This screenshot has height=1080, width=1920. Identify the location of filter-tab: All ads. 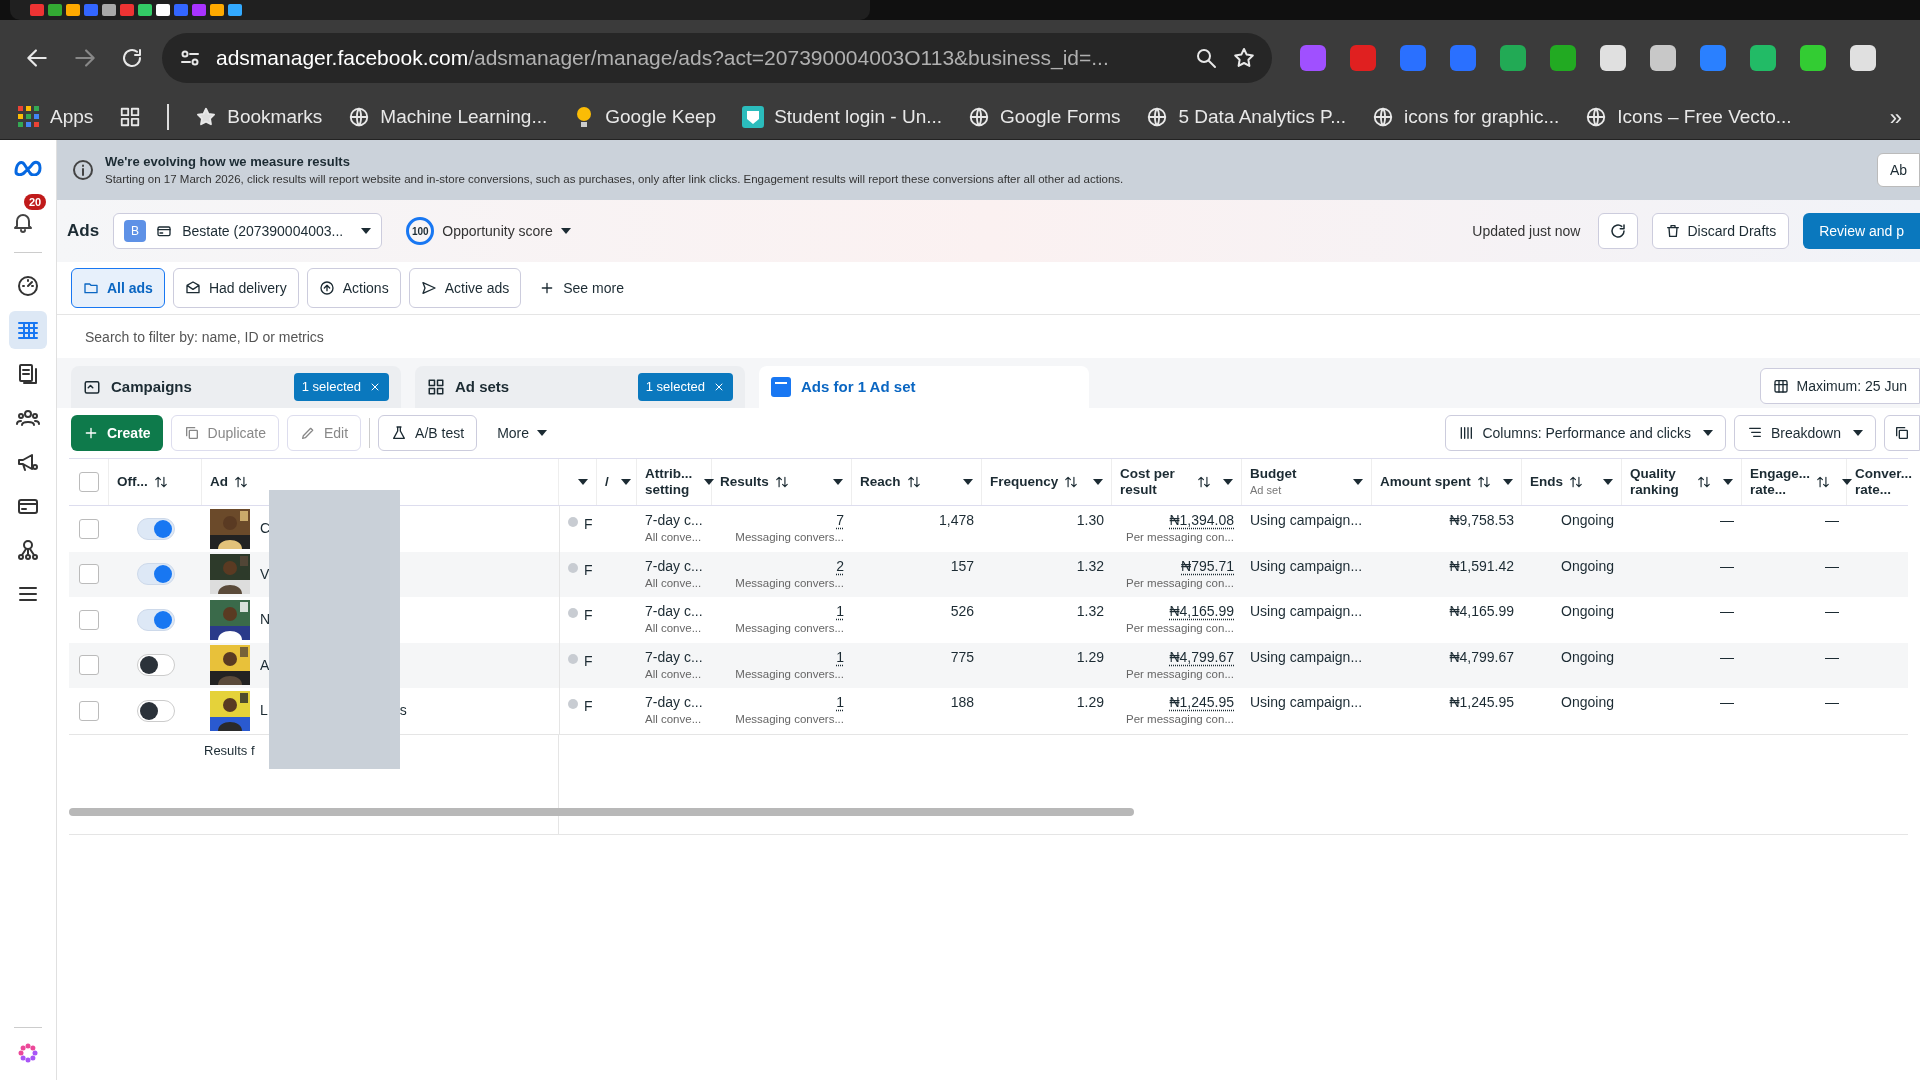
(118, 288).